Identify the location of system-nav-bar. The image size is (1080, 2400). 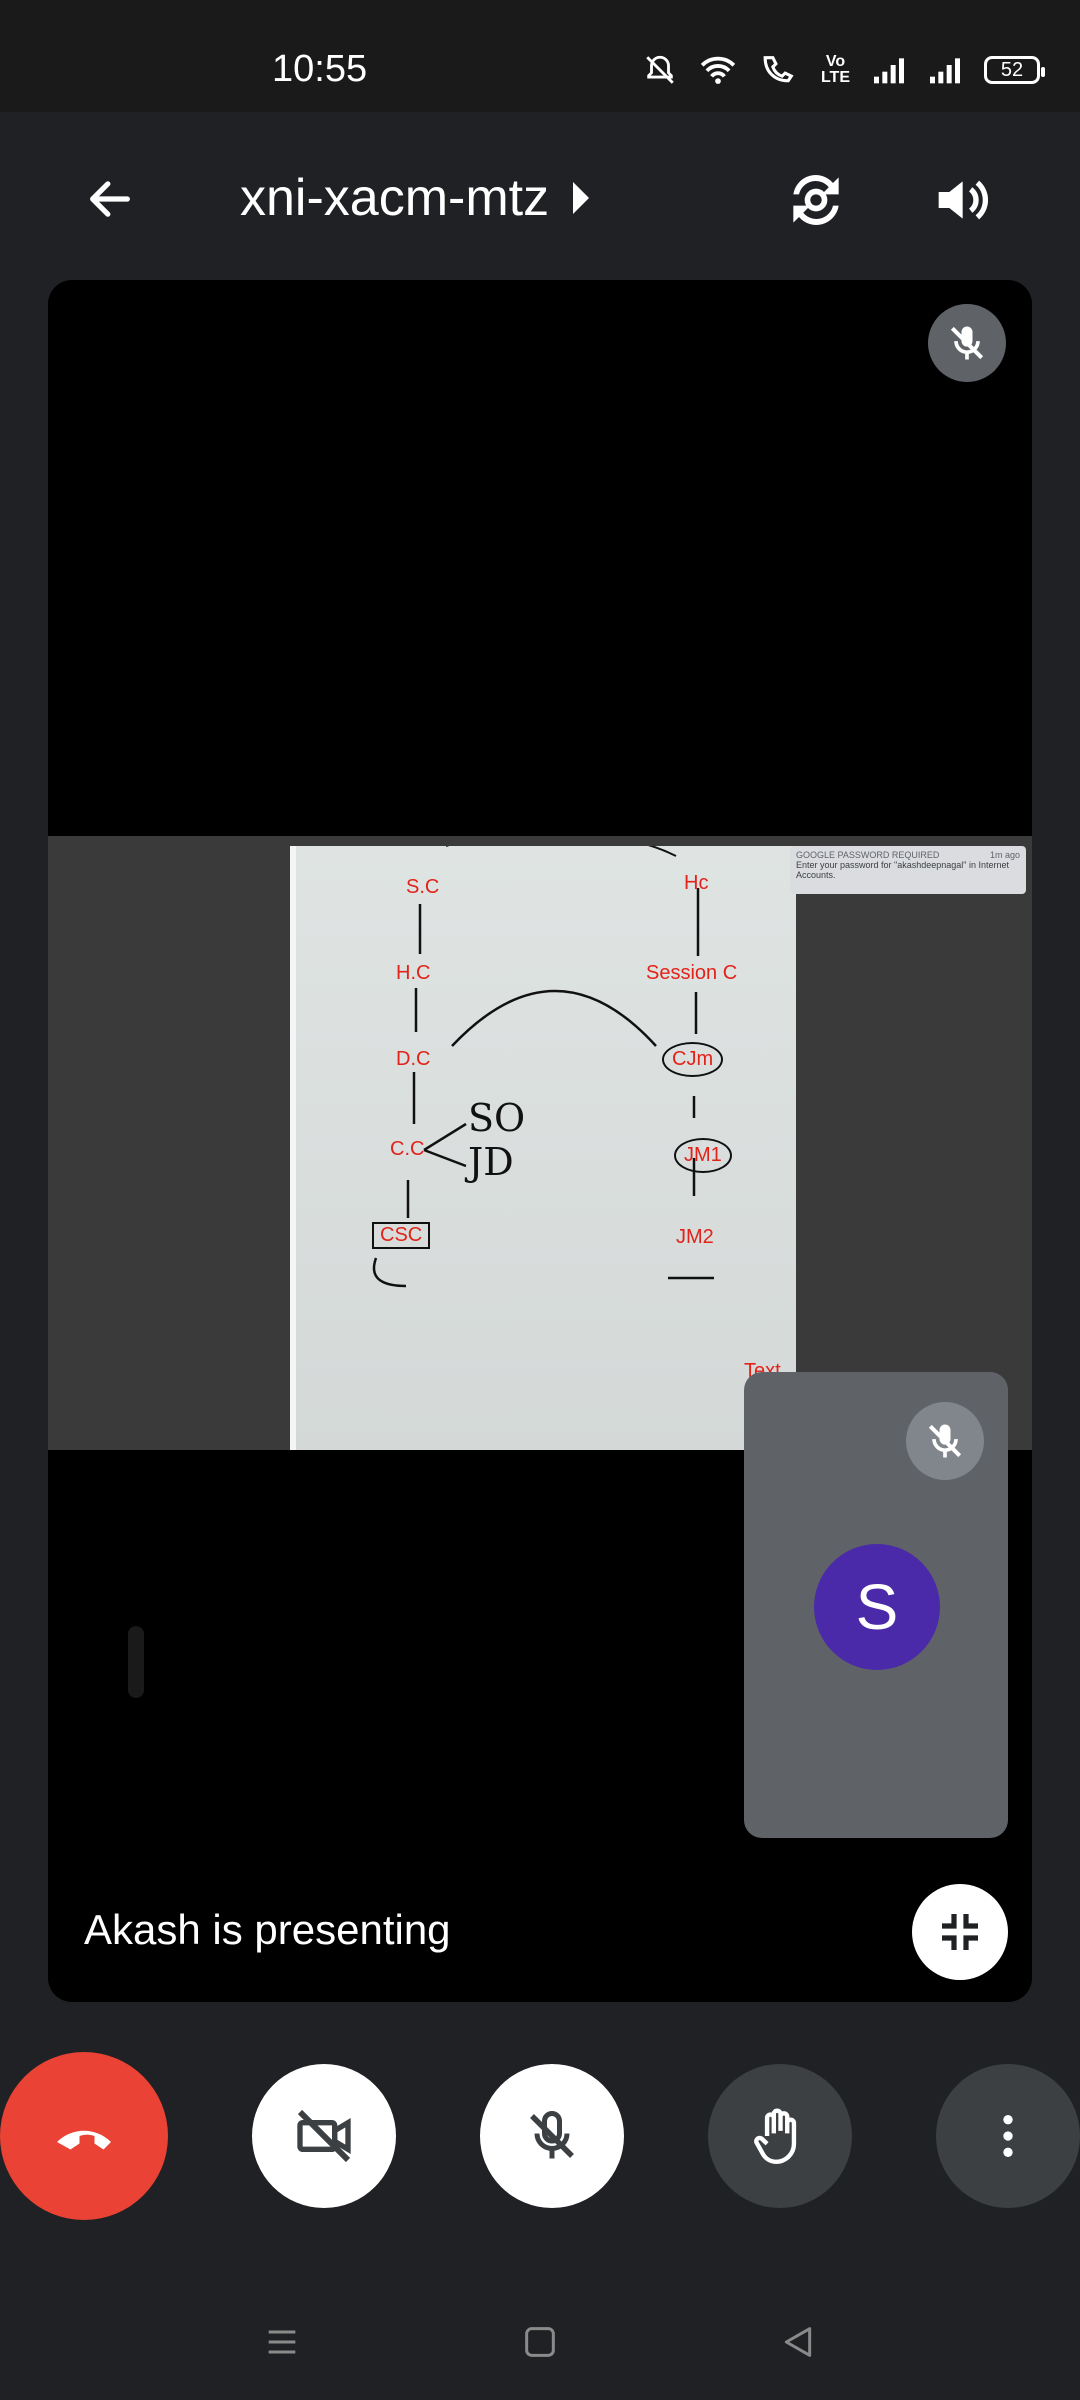
(540, 2340).